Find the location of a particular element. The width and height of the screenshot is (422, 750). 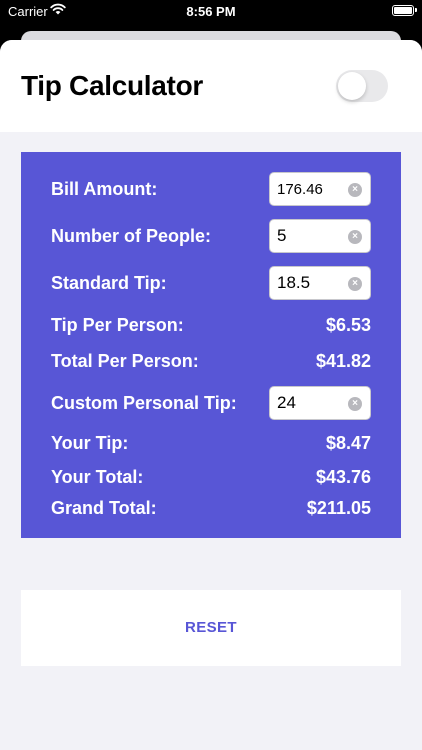

header: Tip Calculator is located at coordinates (211, 86).